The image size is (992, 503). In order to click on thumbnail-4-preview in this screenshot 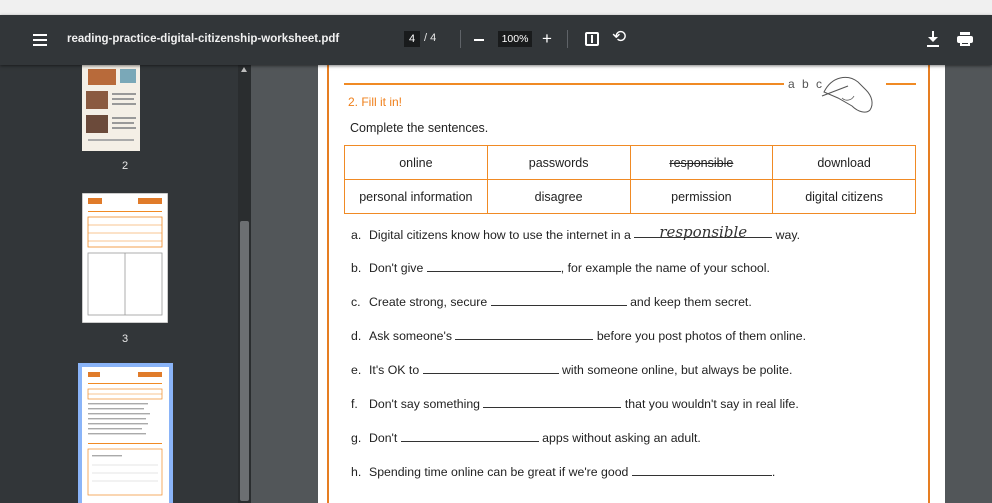, I will do `click(125, 435)`.